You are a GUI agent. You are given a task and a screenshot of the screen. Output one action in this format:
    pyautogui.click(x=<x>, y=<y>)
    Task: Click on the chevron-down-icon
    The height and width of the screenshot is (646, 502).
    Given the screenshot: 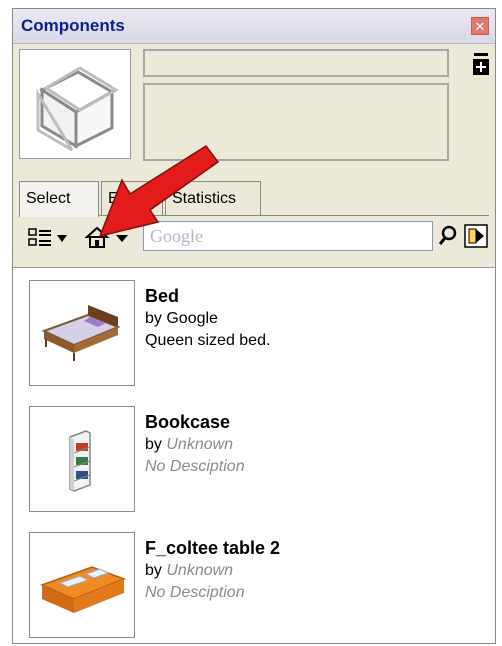 What is the action you would take?
    pyautogui.click(x=122, y=238)
    